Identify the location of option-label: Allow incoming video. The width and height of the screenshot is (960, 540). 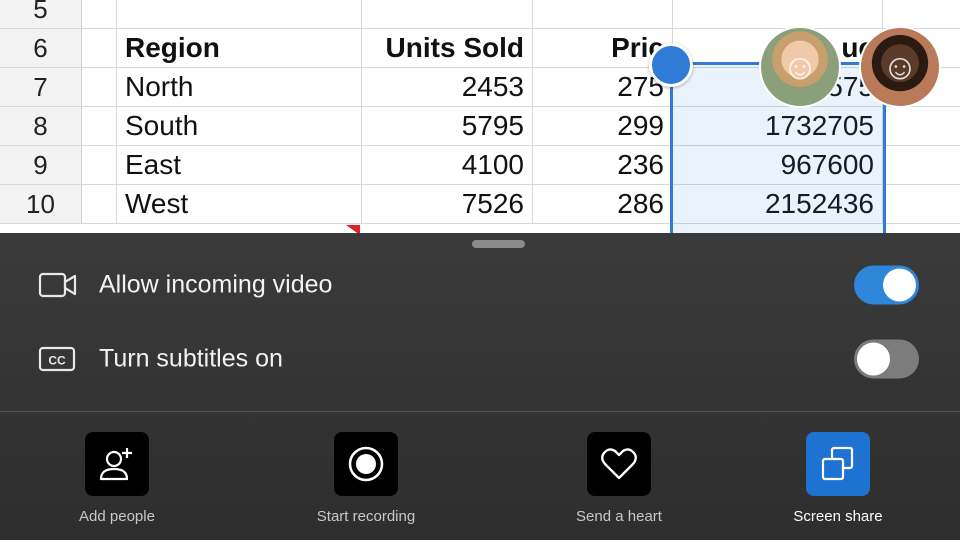
(216, 284).